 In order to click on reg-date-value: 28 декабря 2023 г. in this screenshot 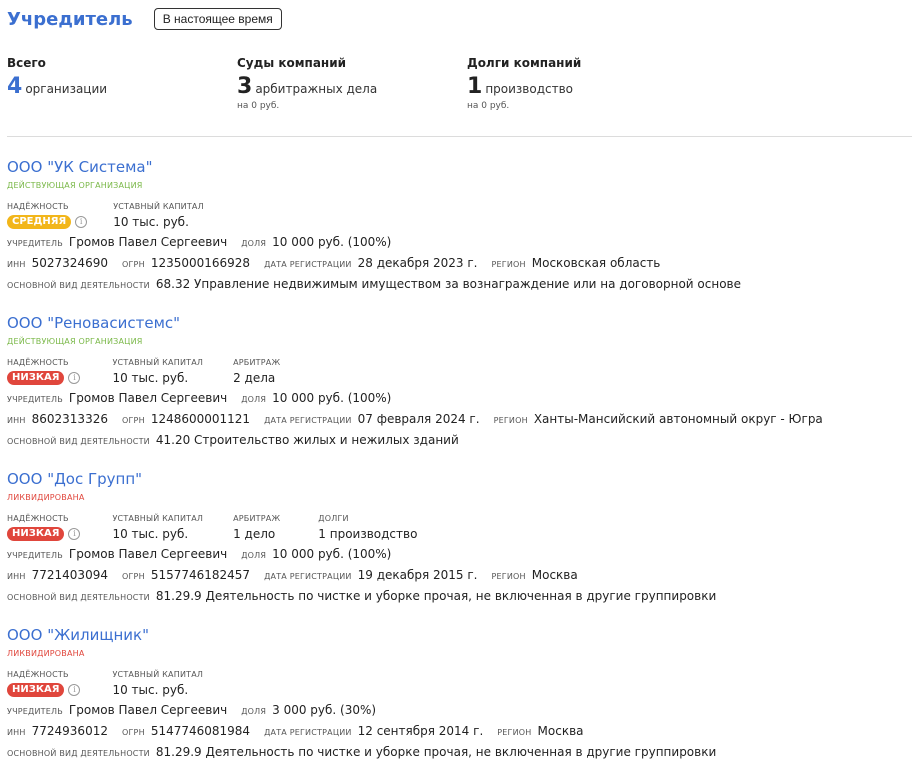, I will do `click(417, 263)`.